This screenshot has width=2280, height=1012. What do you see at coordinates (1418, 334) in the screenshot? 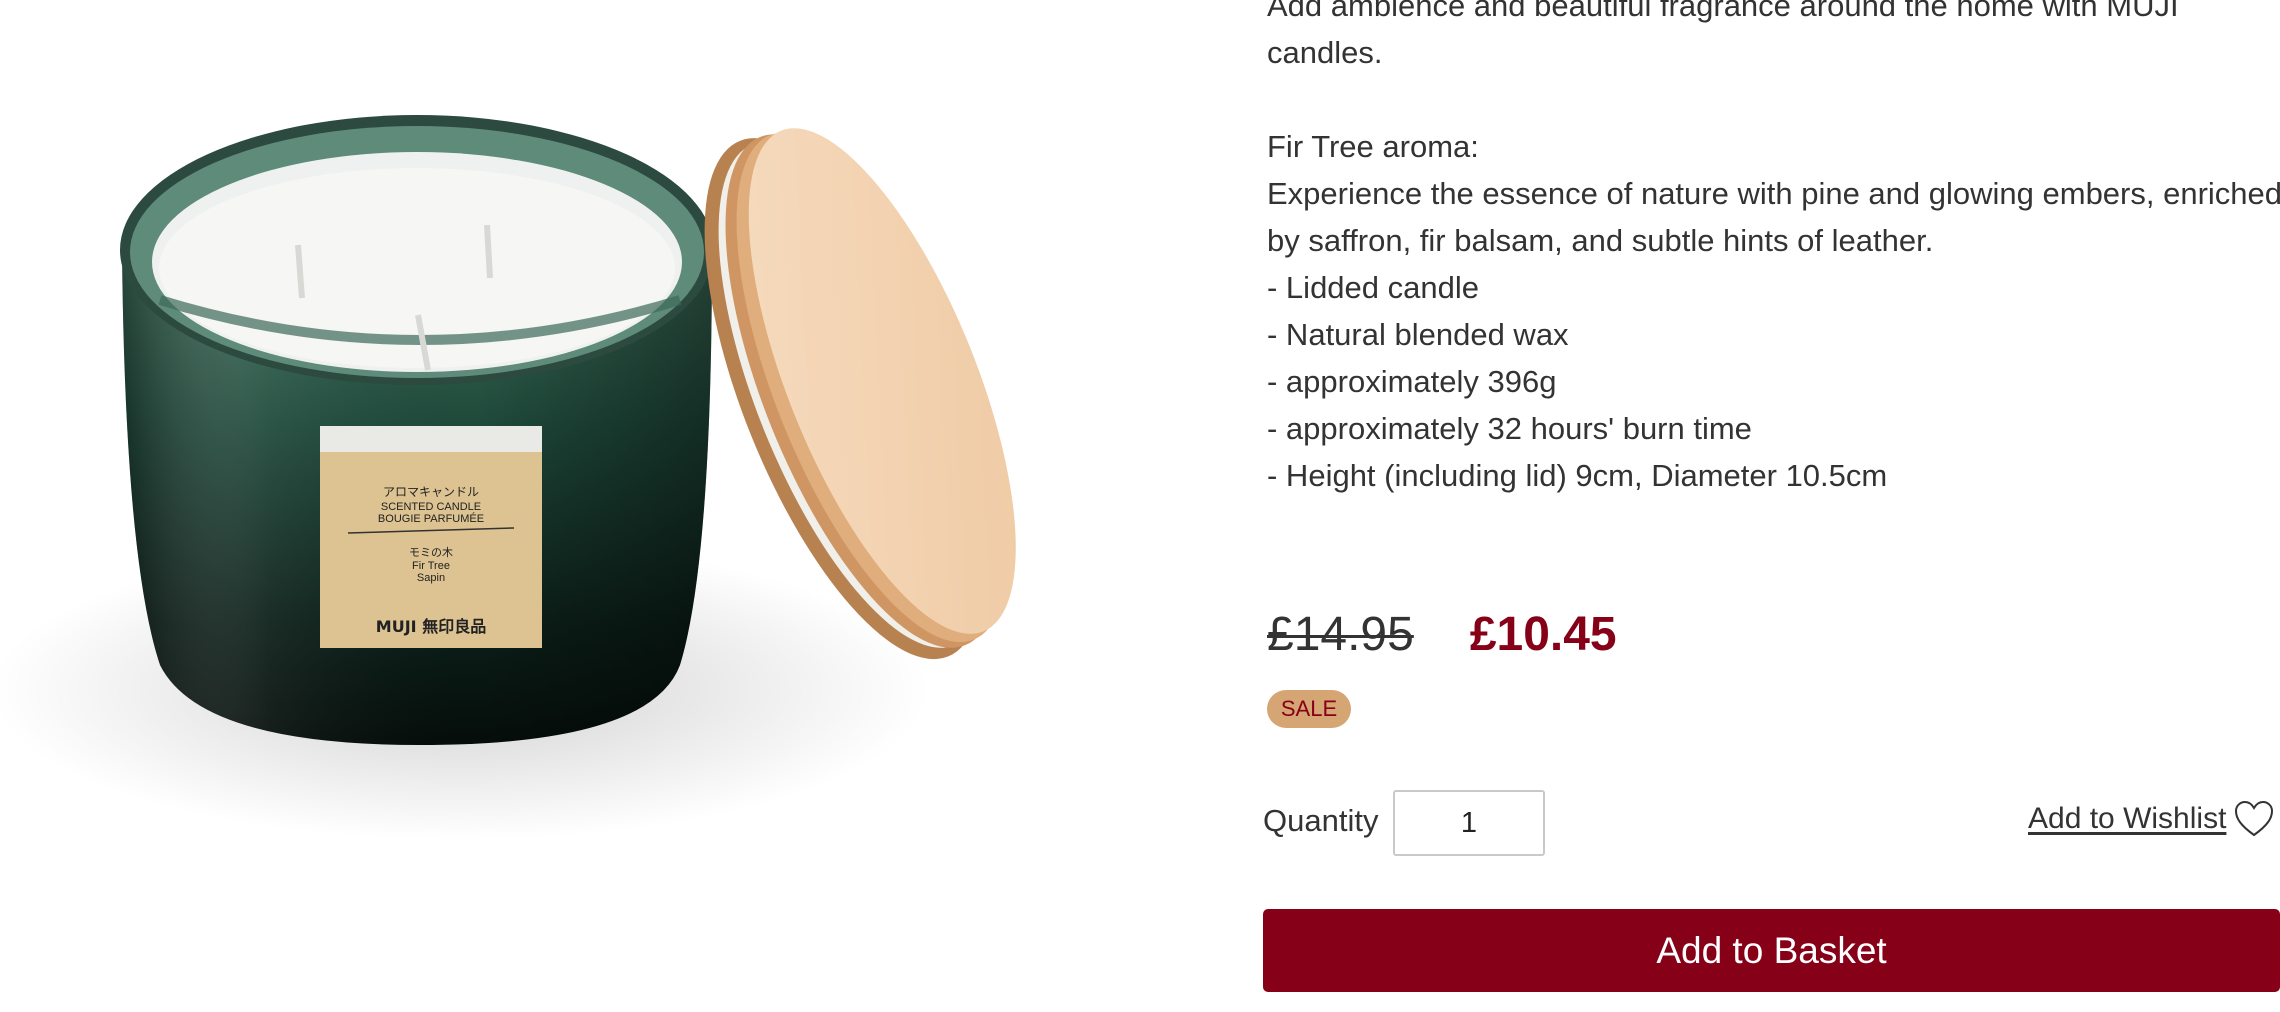
I see `description-line: - Natural blended wax` at bounding box center [1418, 334].